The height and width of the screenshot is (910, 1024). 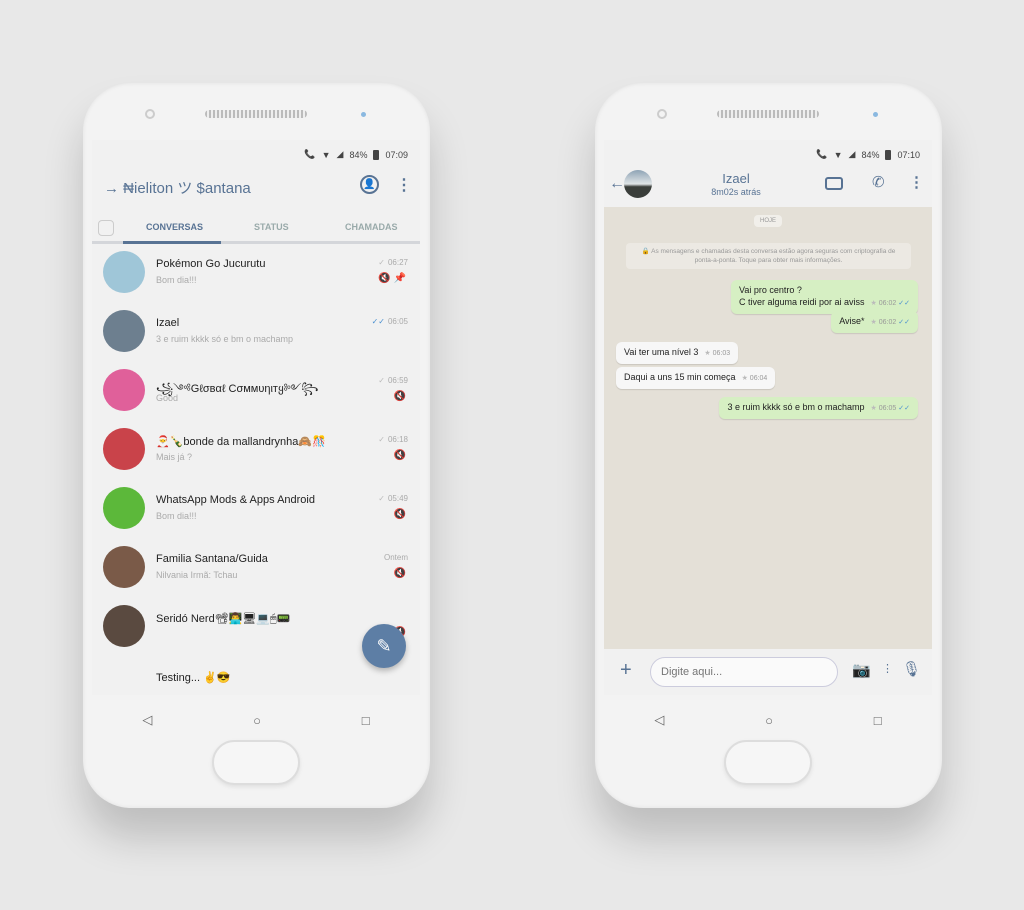 What do you see at coordinates (393, 498) in the screenshot?
I see `chat-time: ✓ 05:49` at bounding box center [393, 498].